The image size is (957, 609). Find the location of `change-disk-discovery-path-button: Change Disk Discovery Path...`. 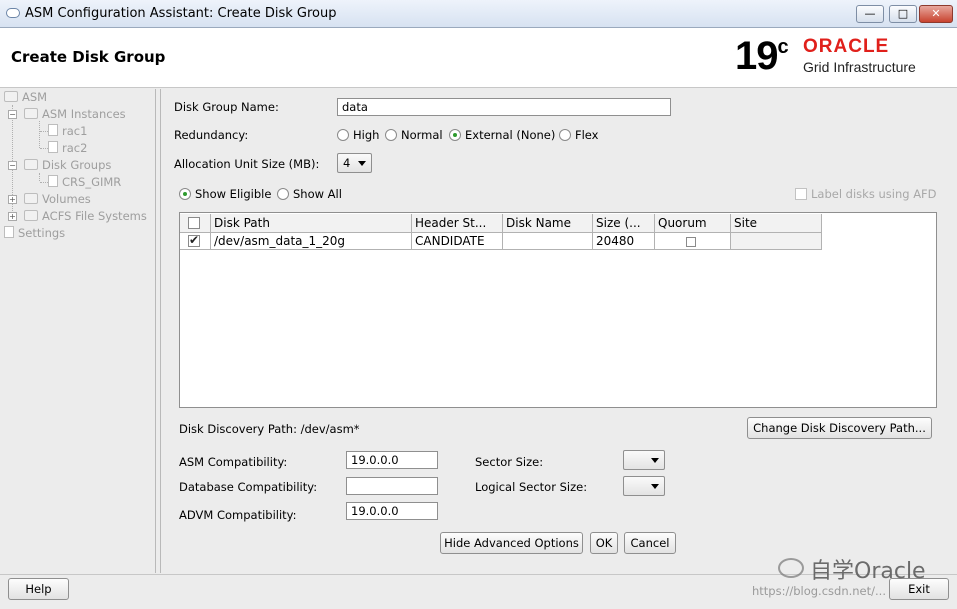

change-disk-discovery-path-button: Change Disk Discovery Path... is located at coordinates (839, 428).